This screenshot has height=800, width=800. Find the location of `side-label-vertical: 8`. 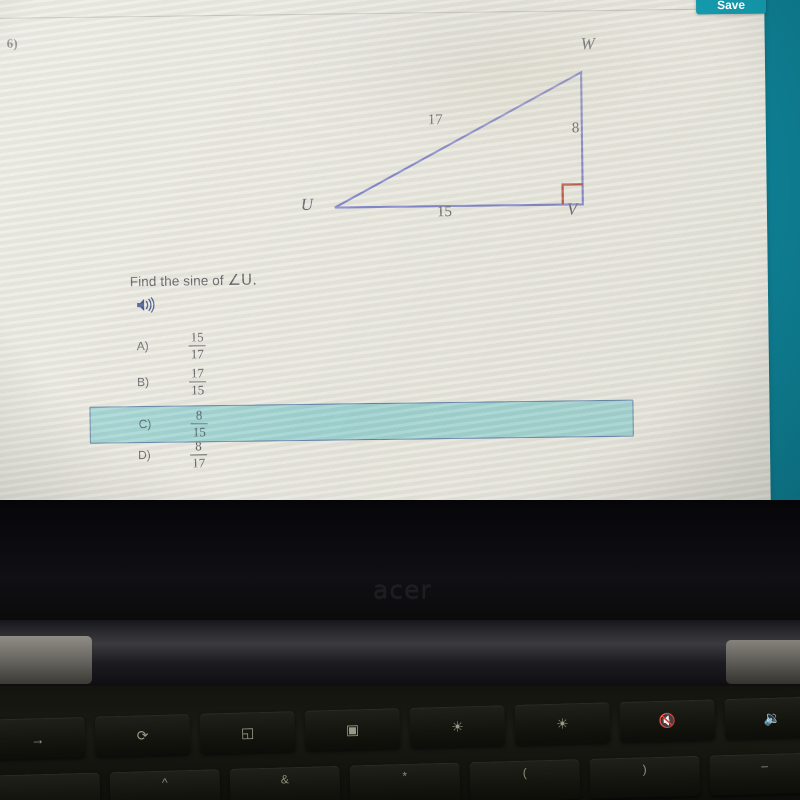

side-label-vertical: 8 is located at coordinates (575, 128).